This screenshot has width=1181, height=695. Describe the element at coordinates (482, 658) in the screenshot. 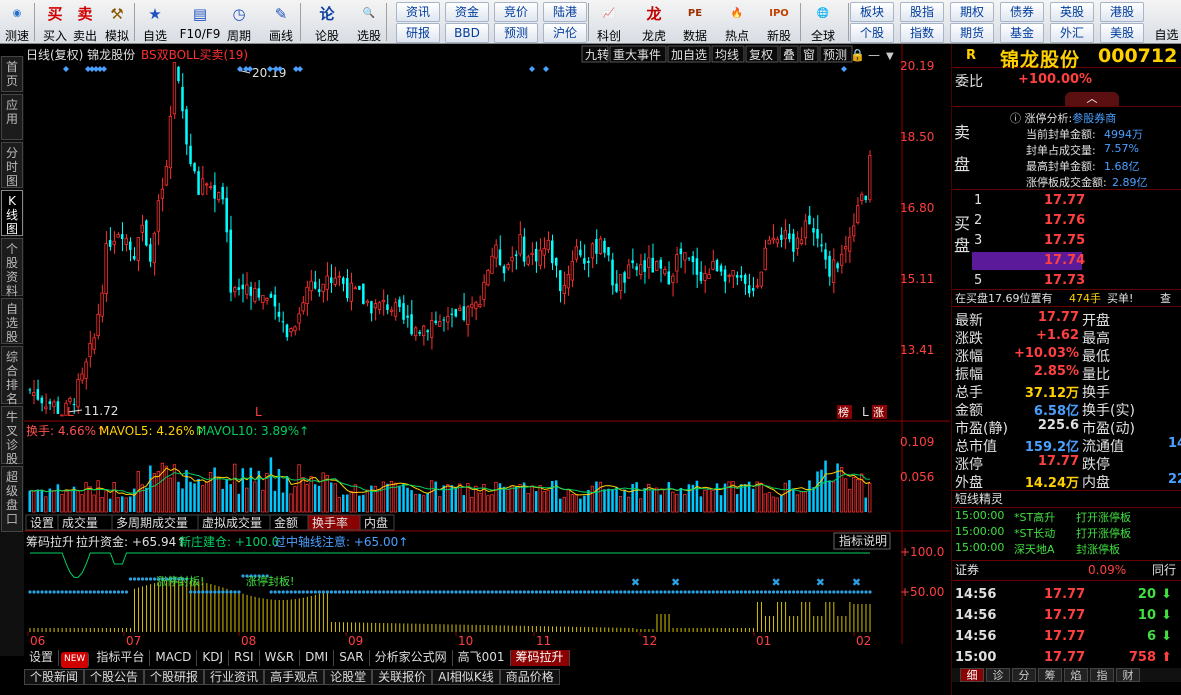

I see `indicator-tab-10: 高飞001` at that location.